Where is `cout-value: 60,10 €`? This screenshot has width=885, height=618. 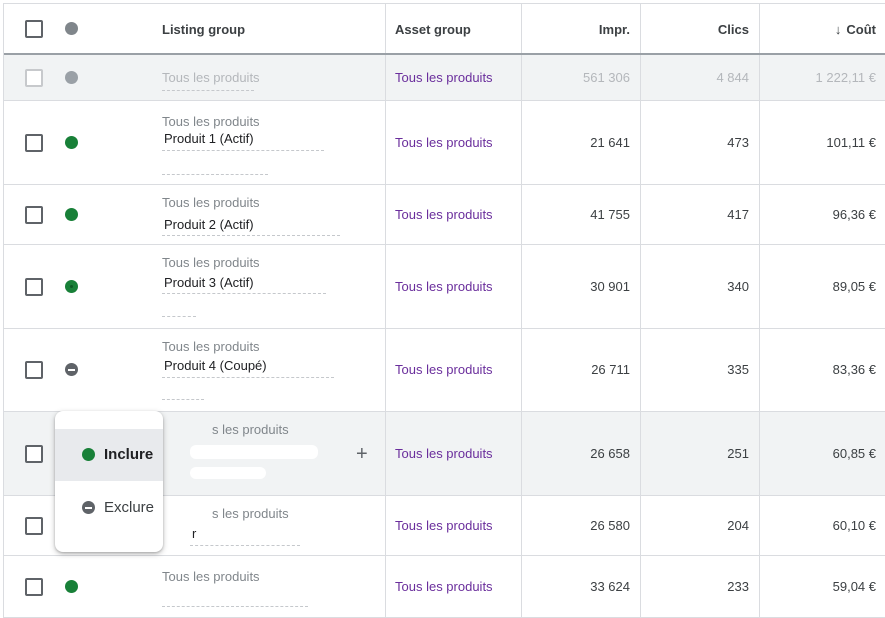
cout-value: 60,10 € is located at coordinates (854, 525).